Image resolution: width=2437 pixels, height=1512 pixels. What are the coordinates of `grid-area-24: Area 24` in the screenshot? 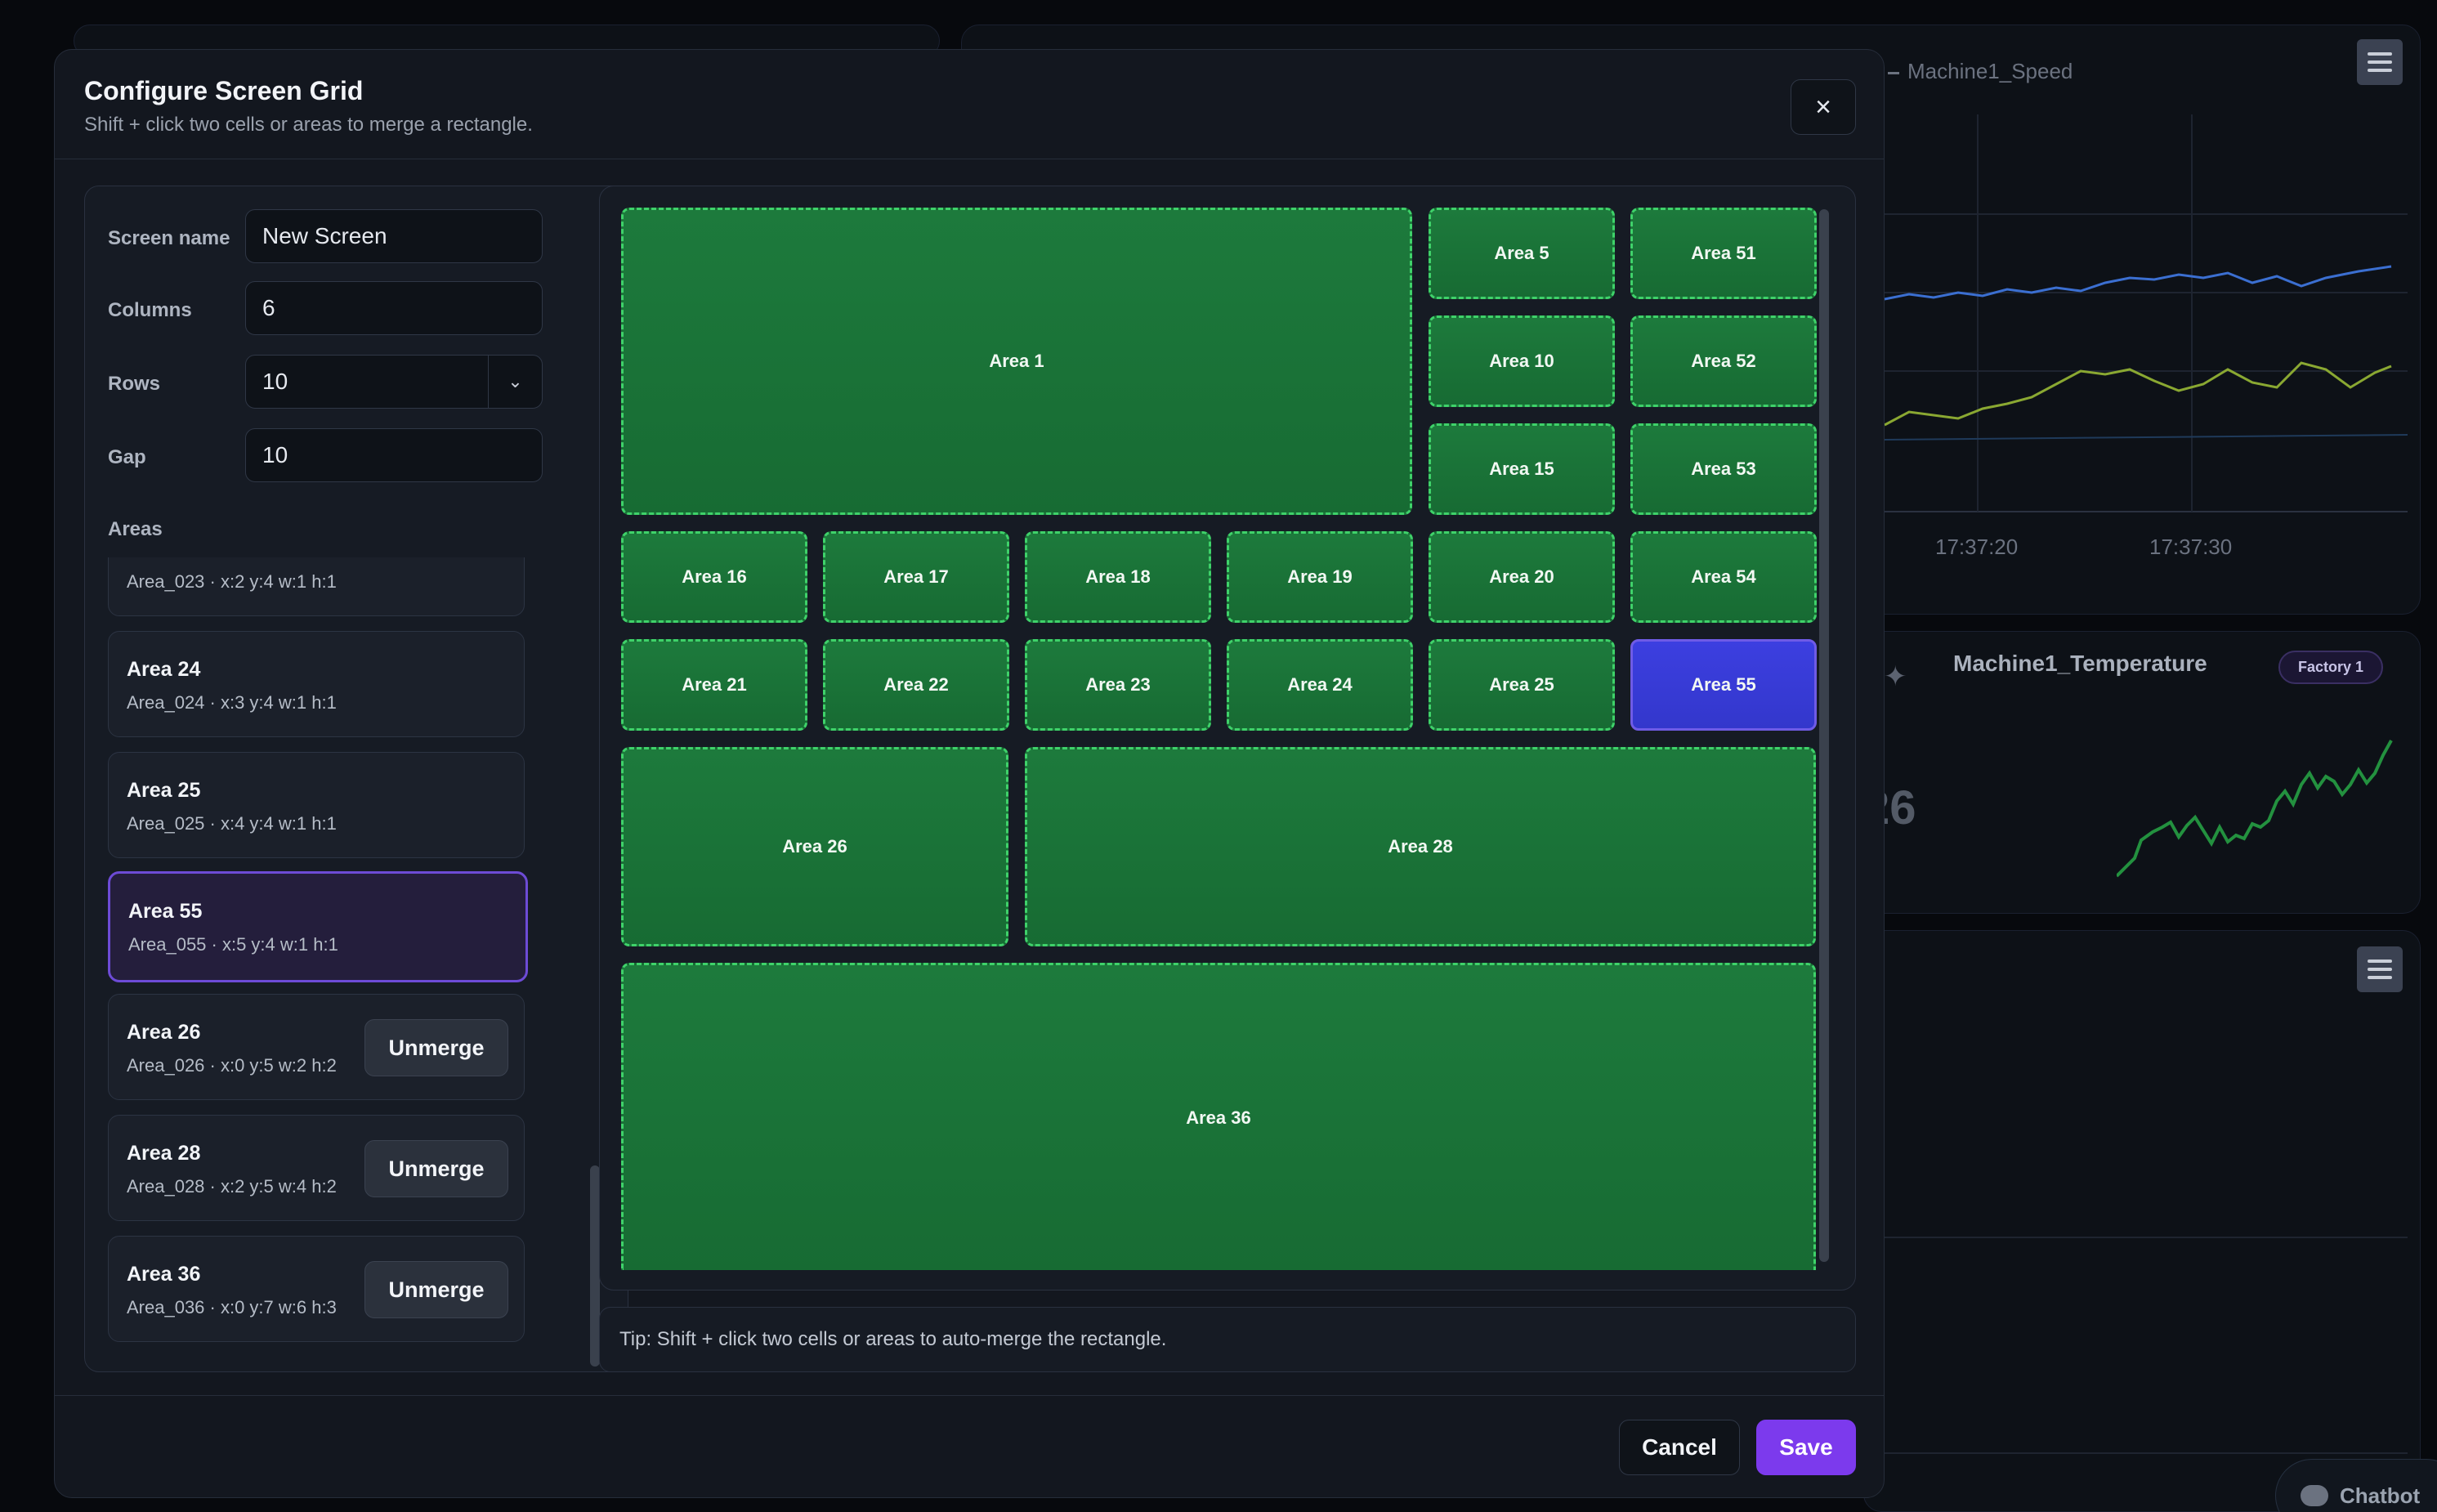 It's located at (1320, 685).